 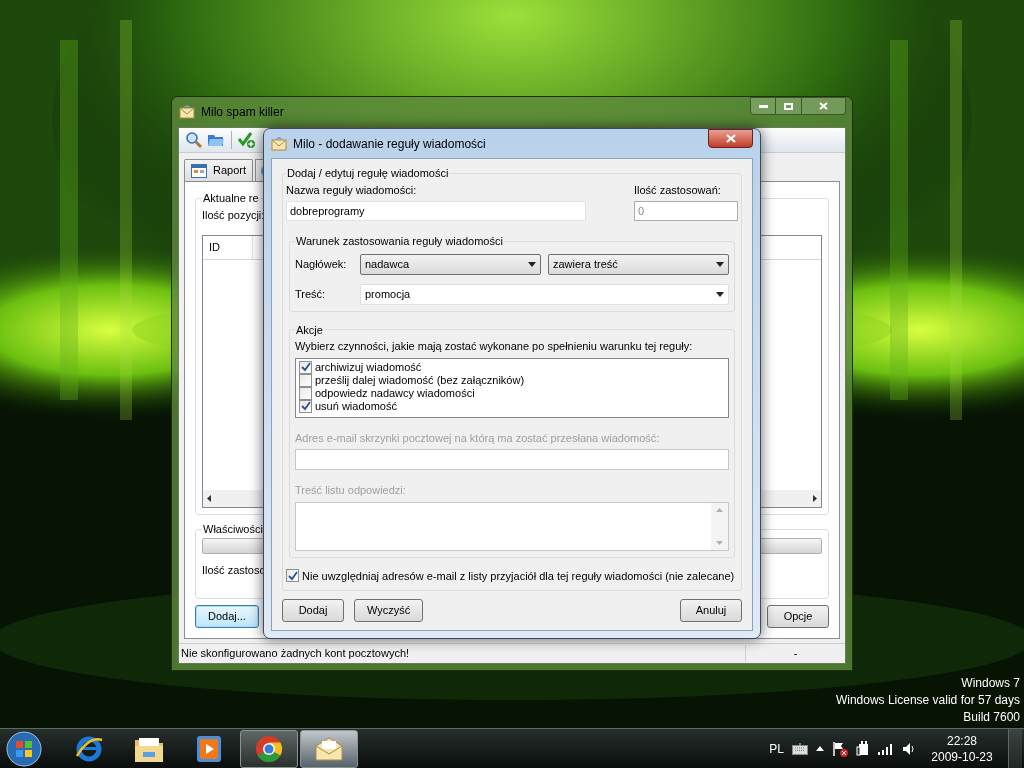 What do you see at coordinates (420, 380) in the screenshot?
I see `checkbox-label: prześlij dalej wiadomość (bez załączników)` at bounding box center [420, 380].